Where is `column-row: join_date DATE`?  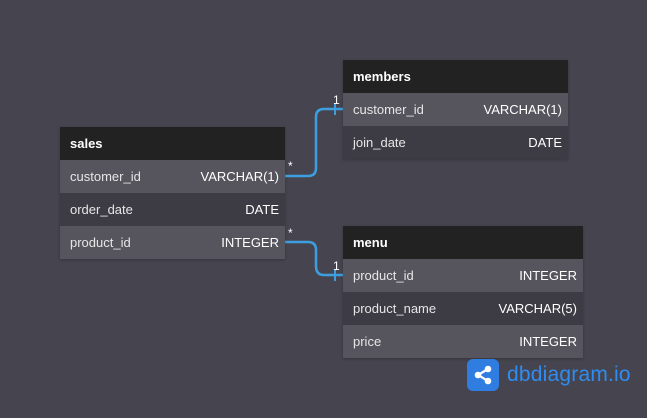 column-row: join_date DATE is located at coordinates (455, 142).